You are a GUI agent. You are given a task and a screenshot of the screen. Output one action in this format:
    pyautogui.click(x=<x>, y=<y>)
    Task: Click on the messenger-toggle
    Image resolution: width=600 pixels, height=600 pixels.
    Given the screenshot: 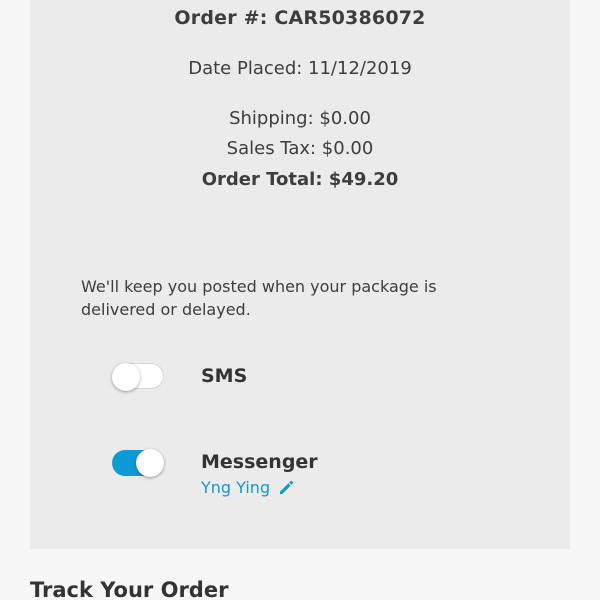 What is the action you would take?
    pyautogui.click(x=138, y=463)
    